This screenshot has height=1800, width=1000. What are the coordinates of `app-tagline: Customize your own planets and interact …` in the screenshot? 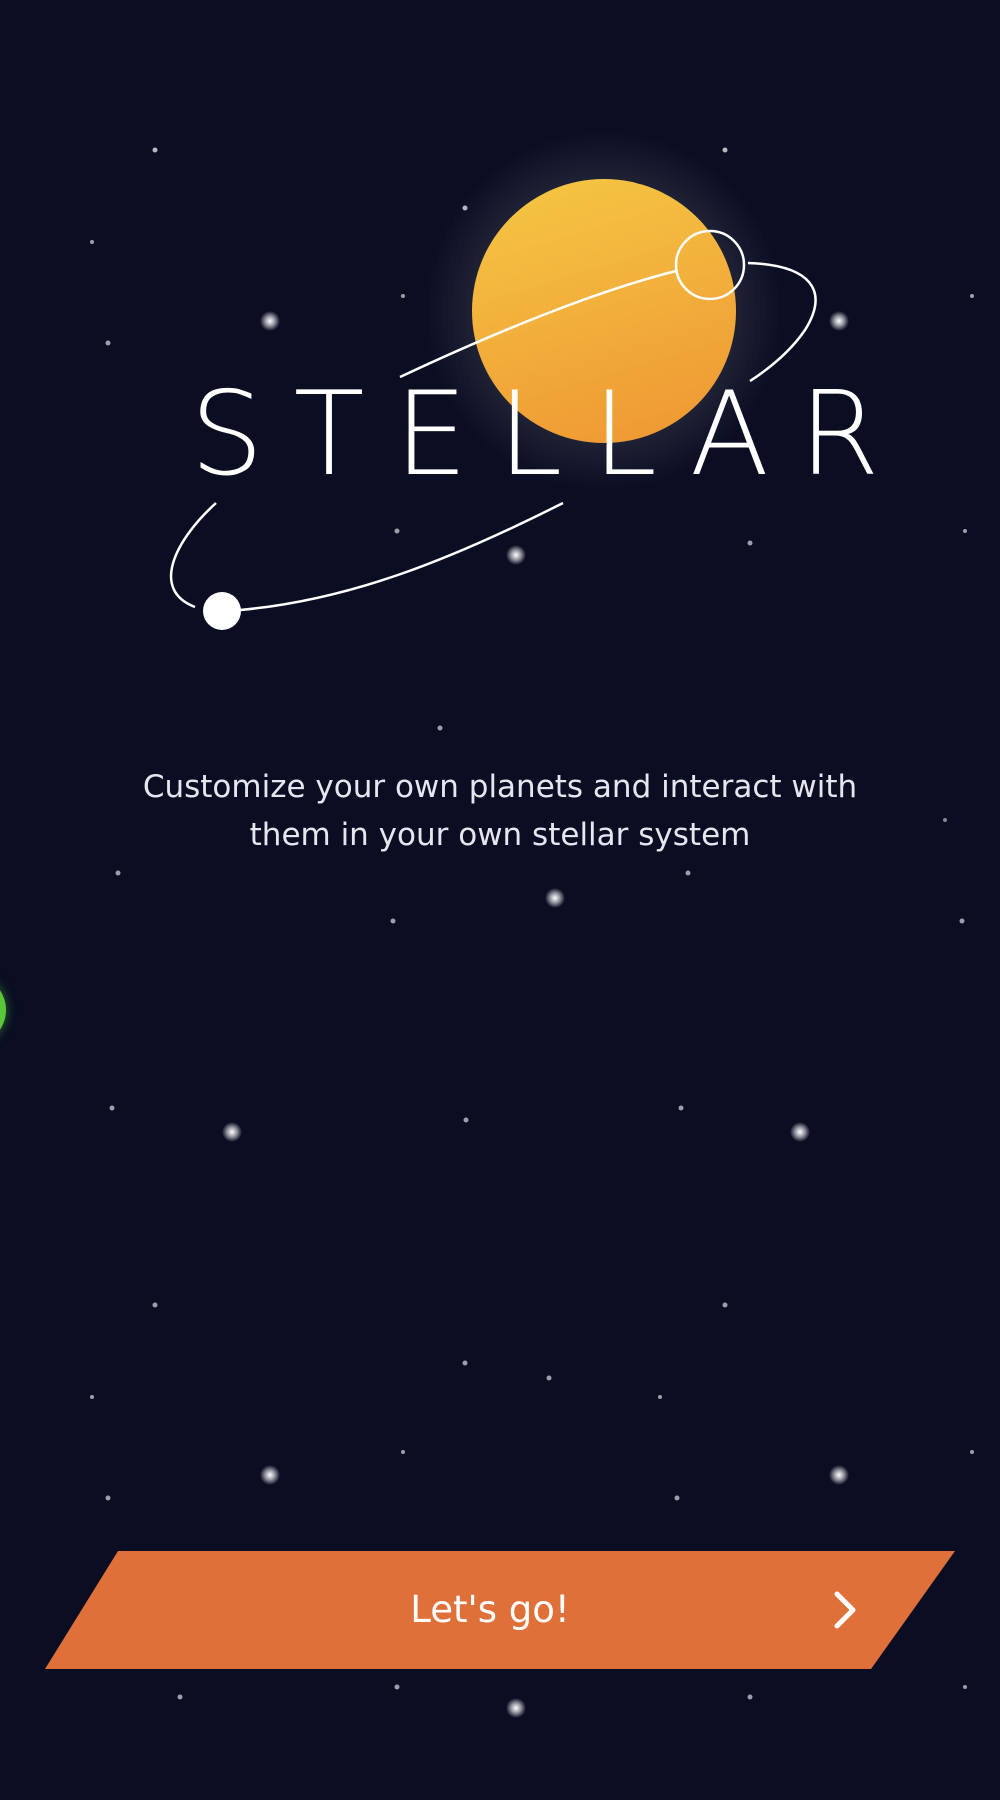 It's located at (500, 811).